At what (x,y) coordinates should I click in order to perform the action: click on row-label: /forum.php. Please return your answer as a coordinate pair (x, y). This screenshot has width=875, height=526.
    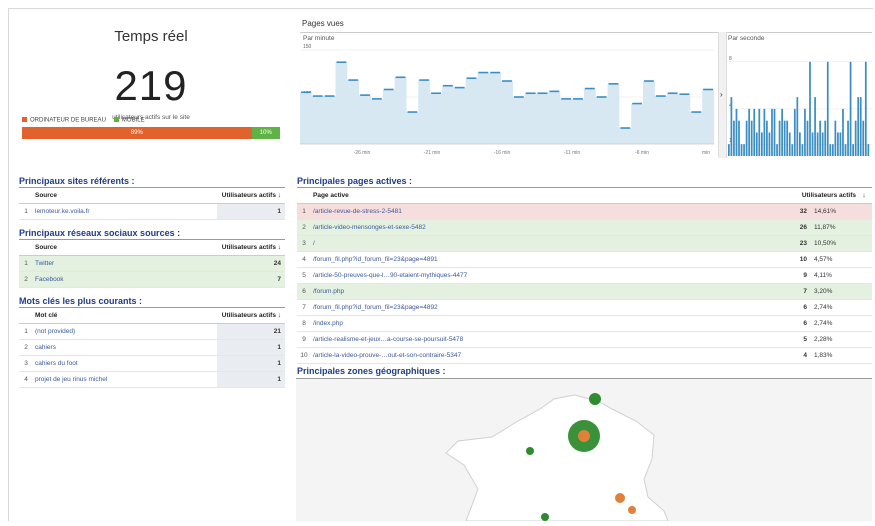
    Looking at the image, I should click on (547, 291).